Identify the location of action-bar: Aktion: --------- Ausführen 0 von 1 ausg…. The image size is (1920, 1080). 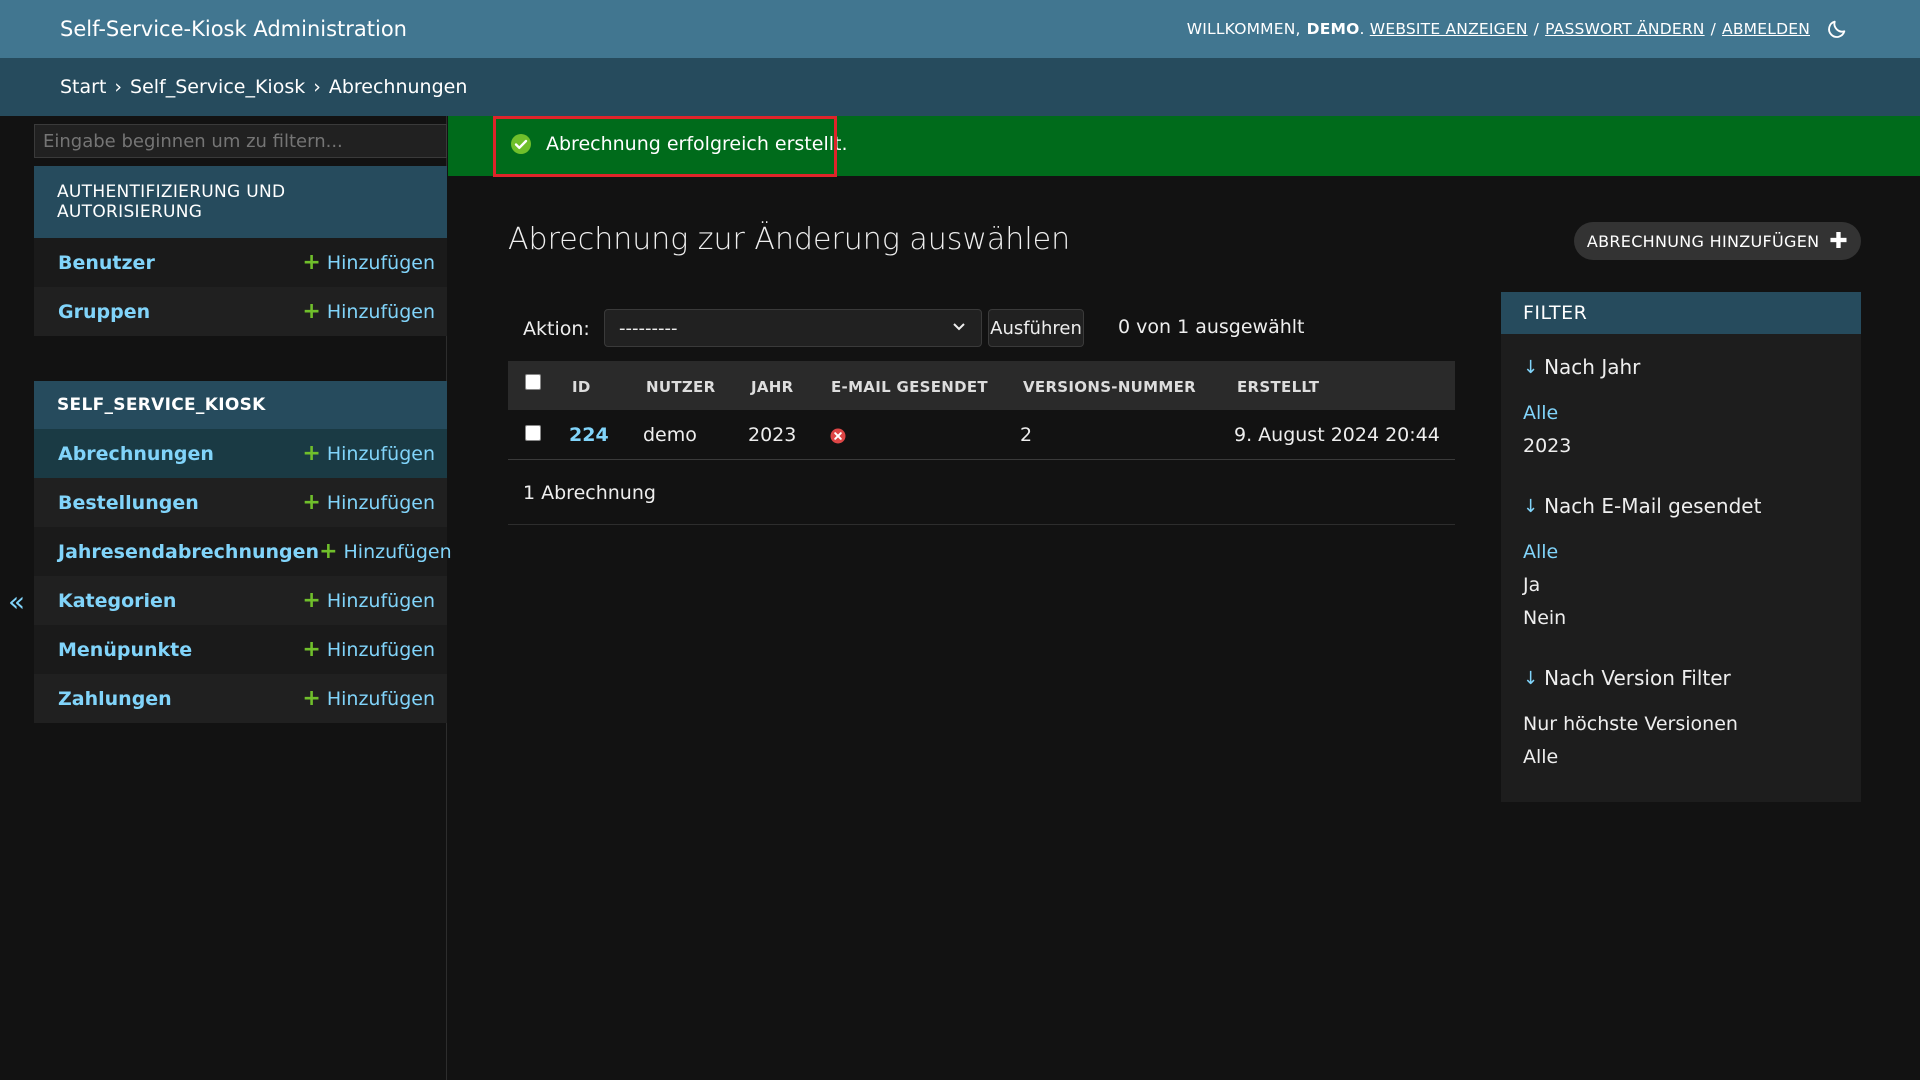
(981, 325).